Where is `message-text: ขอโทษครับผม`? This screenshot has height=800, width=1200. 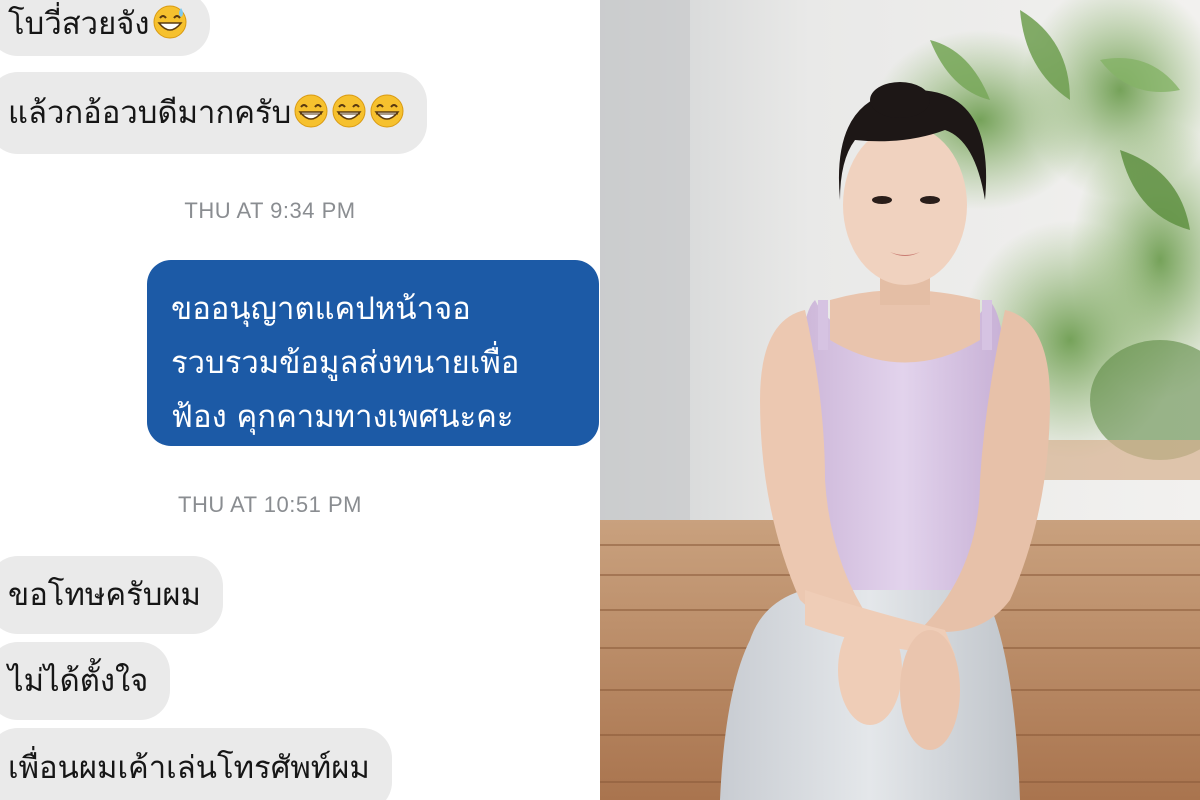 message-text: ขอโทษครับผม is located at coordinates (104, 595).